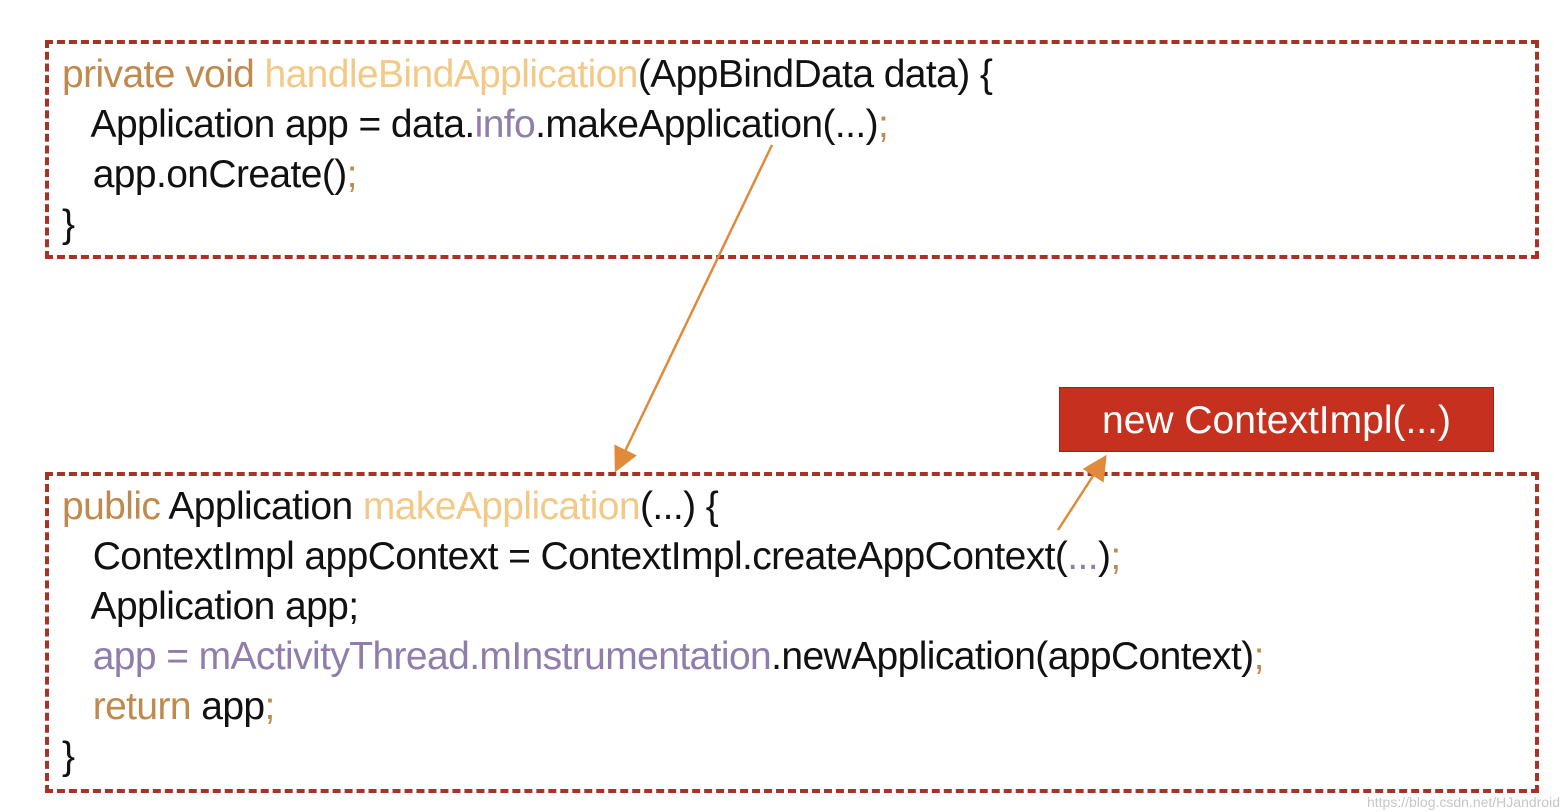 This screenshot has height=812, width=1568. I want to click on arrow-to-context-impl, so click(1081, 492).